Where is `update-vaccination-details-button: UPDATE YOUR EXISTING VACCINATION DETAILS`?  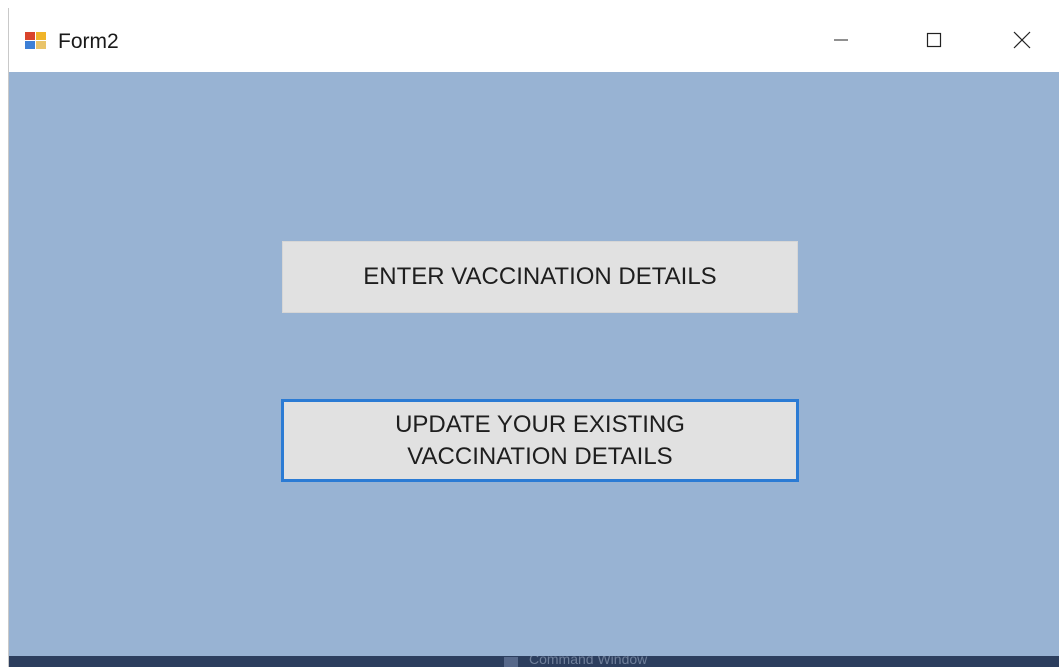
update-vaccination-details-button: UPDATE YOUR EXISTING VACCINATION DETAILS is located at coordinates (540, 440).